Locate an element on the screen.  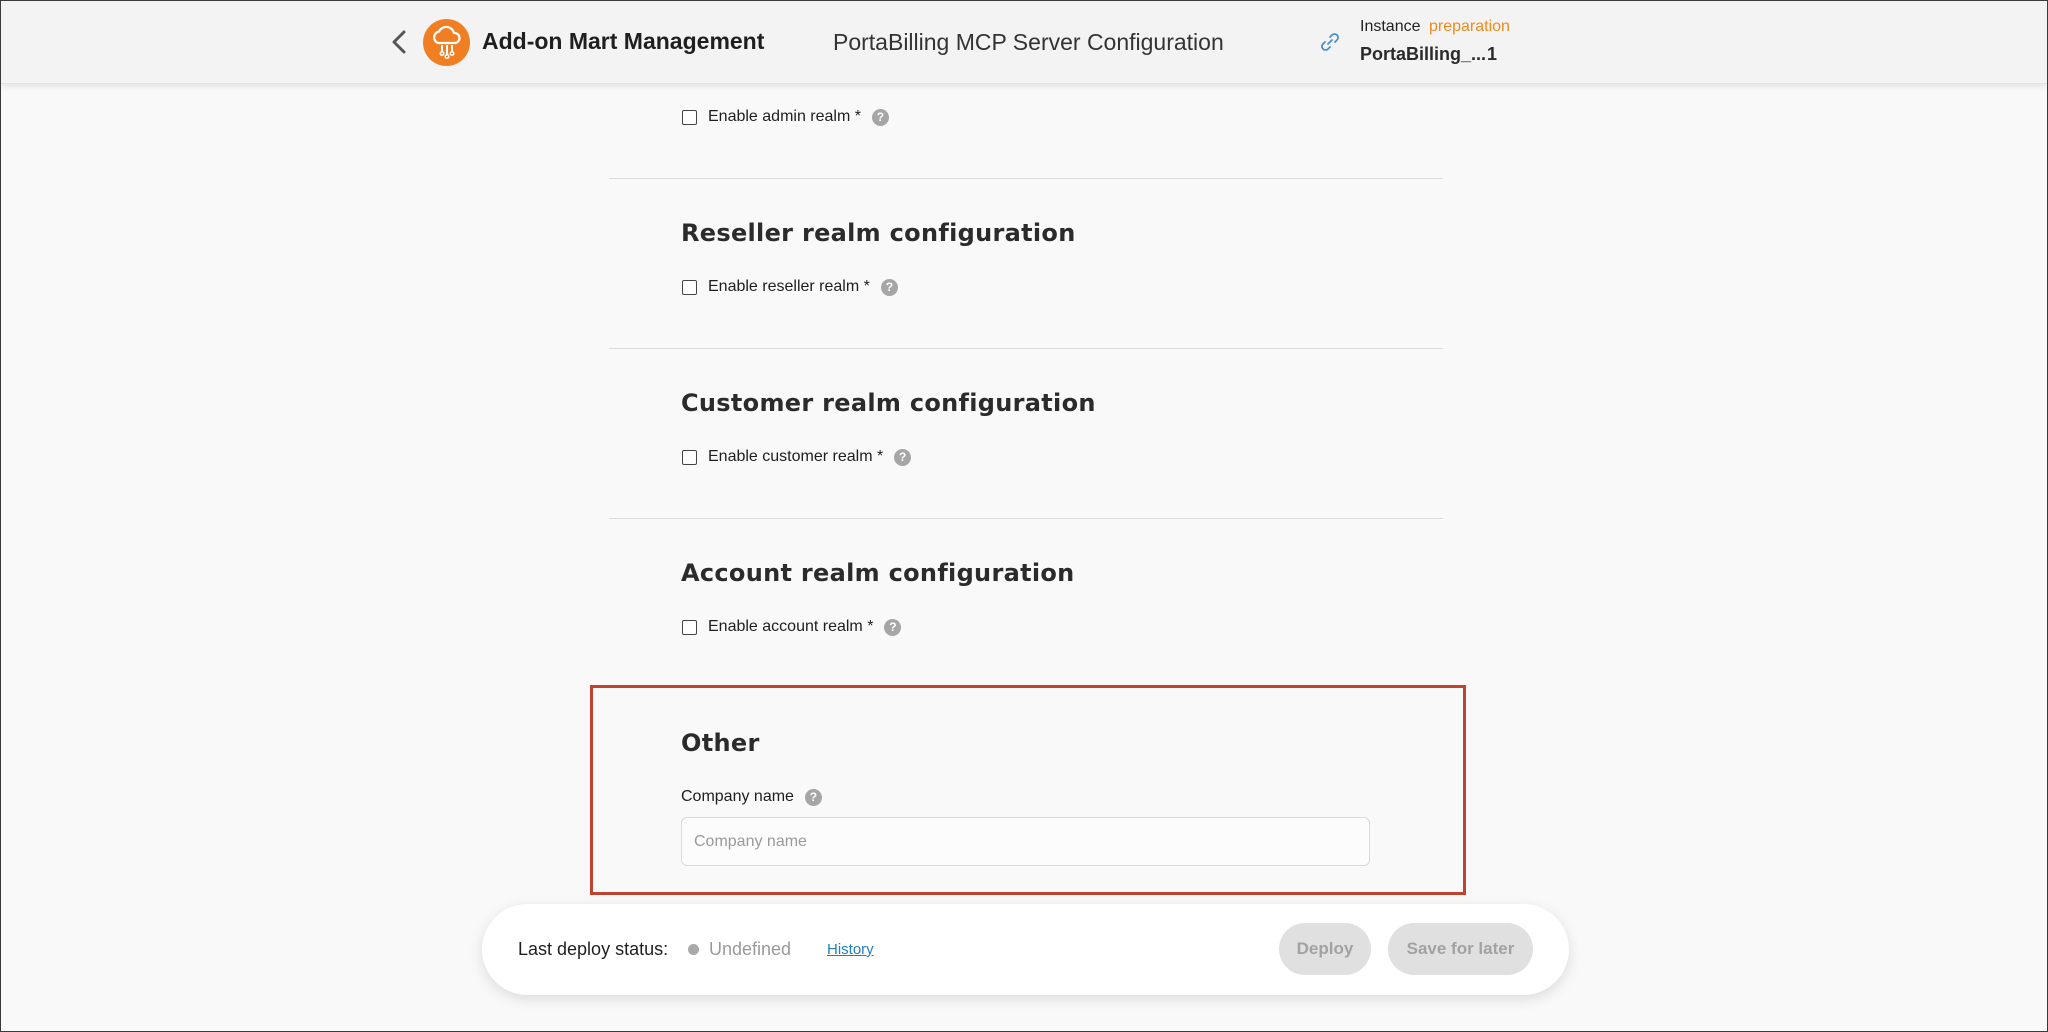
other-heading: Other is located at coordinates (720, 743).